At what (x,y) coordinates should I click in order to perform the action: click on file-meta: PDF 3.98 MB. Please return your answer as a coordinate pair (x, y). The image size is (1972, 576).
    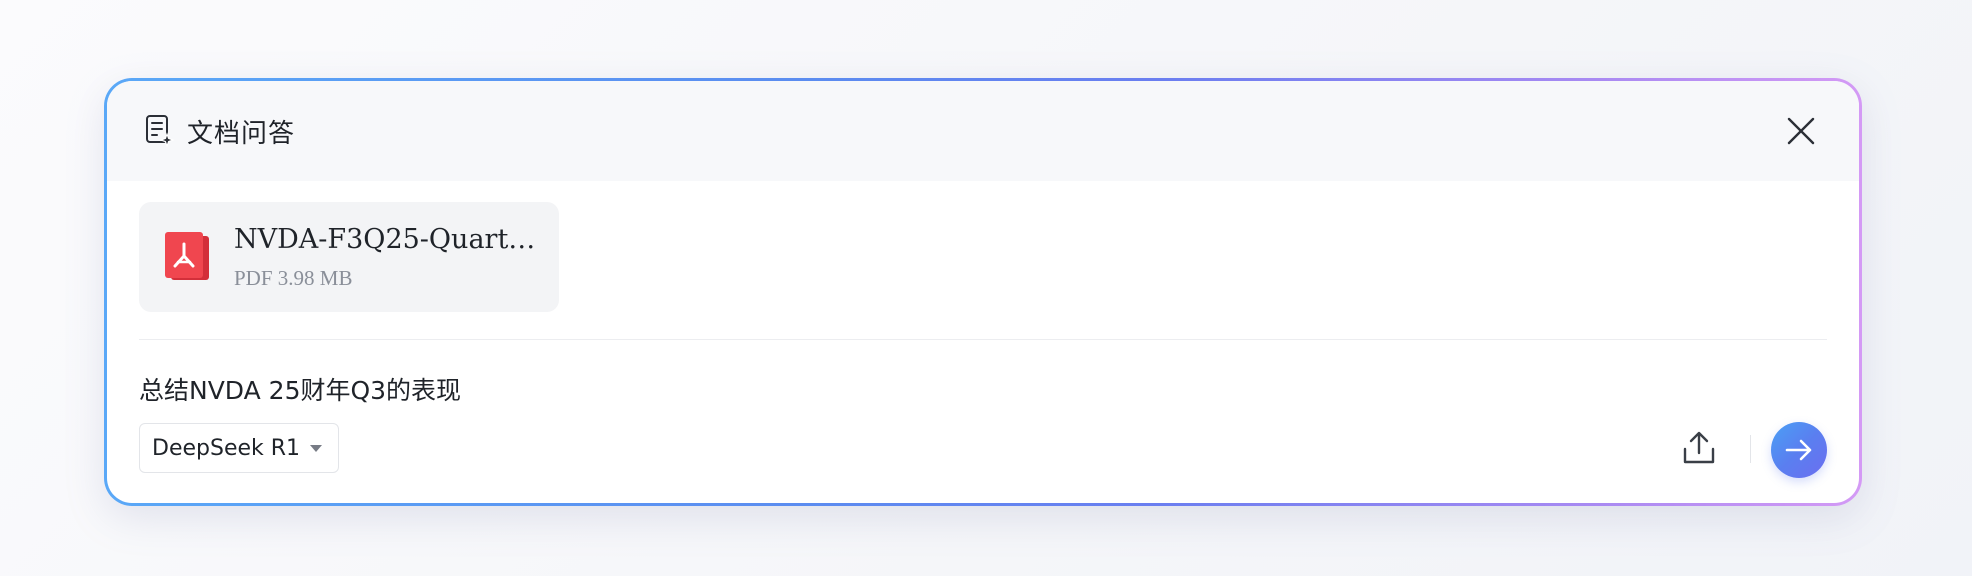
    Looking at the image, I should click on (293, 278).